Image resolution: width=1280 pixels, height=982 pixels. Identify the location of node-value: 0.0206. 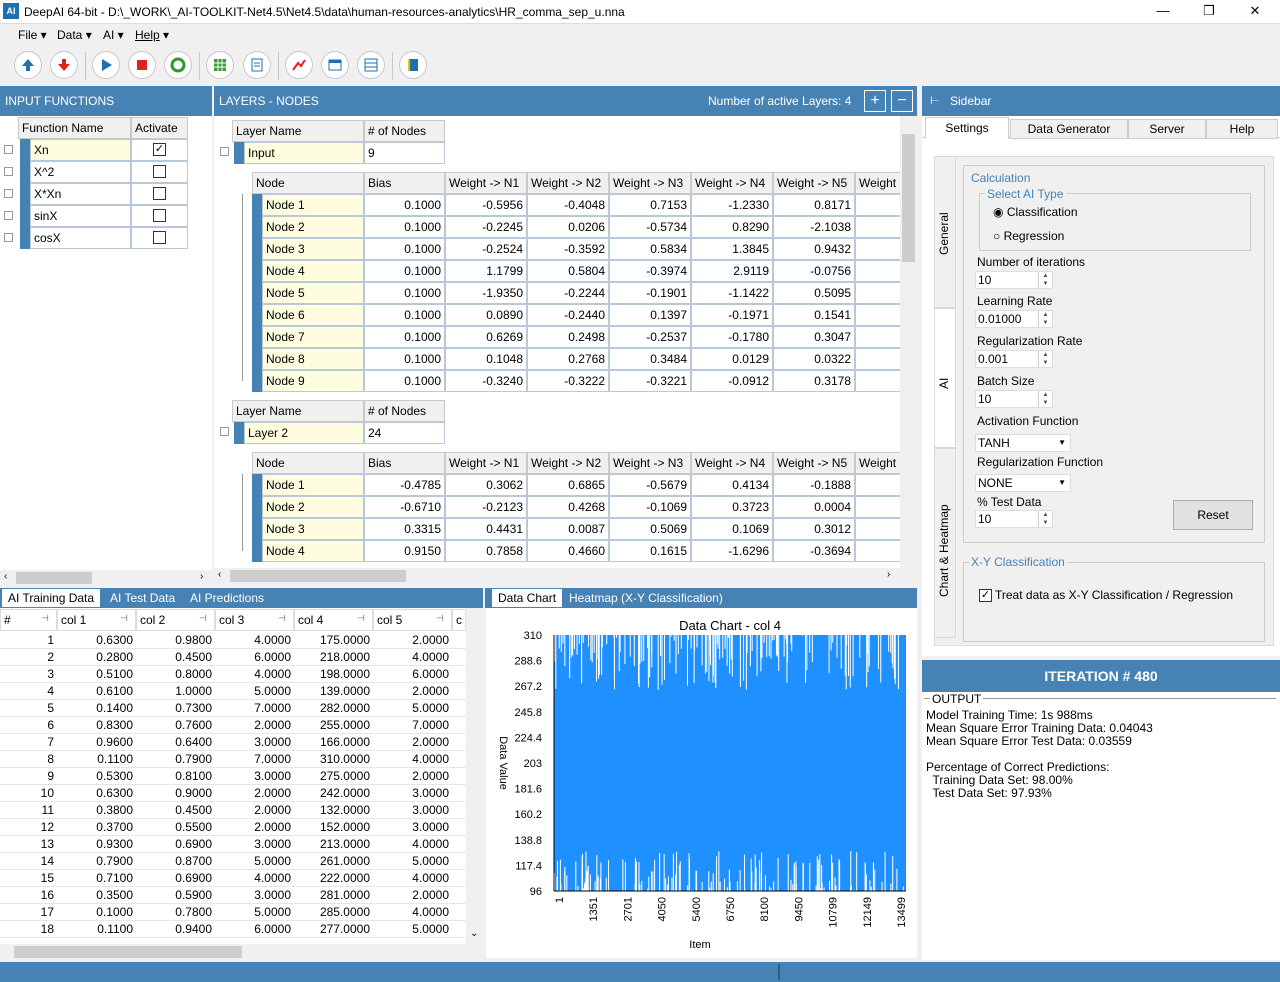
(568, 227).